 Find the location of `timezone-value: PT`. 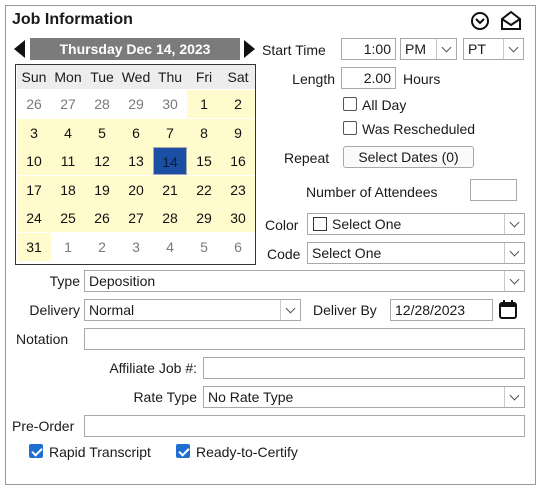

timezone-value: PT is located at coordinates (477, 49).